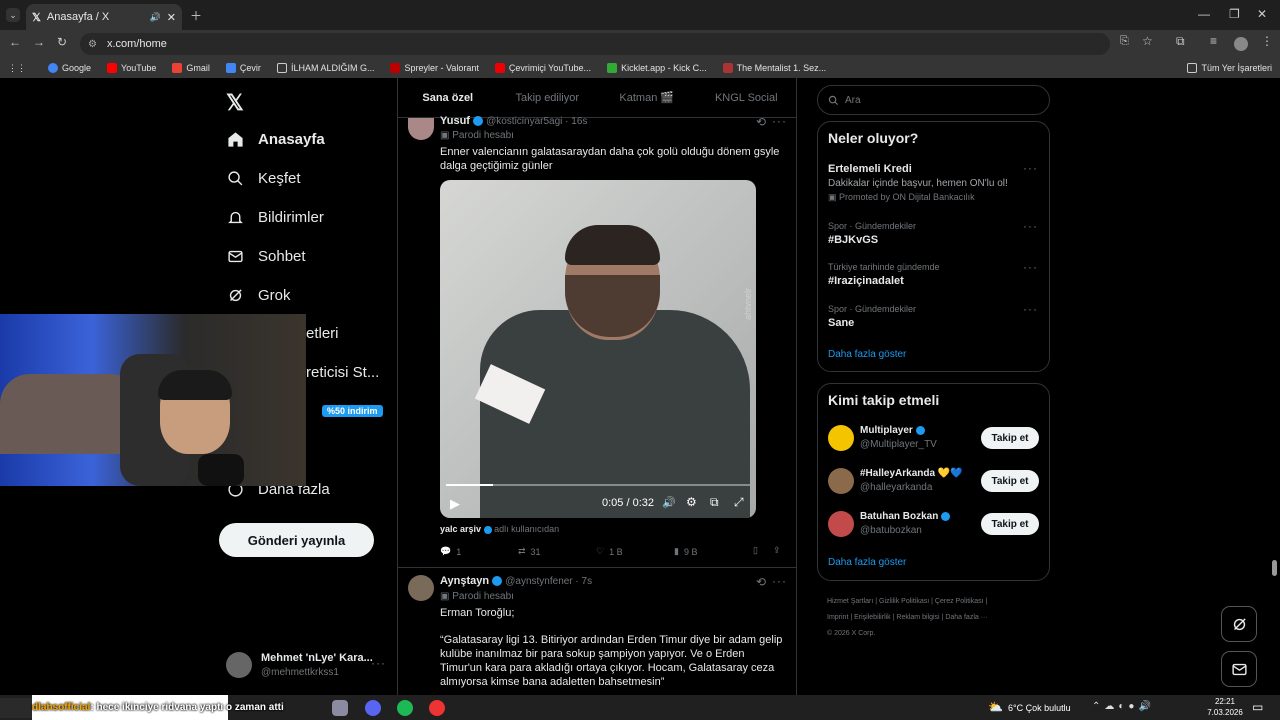 Image resolution: width=1280 pixels, height=720 pixels. What do you see at coordinates (598, 485) in the screenshot?
I see `video-progress-track` at bounding box center [598, 485].